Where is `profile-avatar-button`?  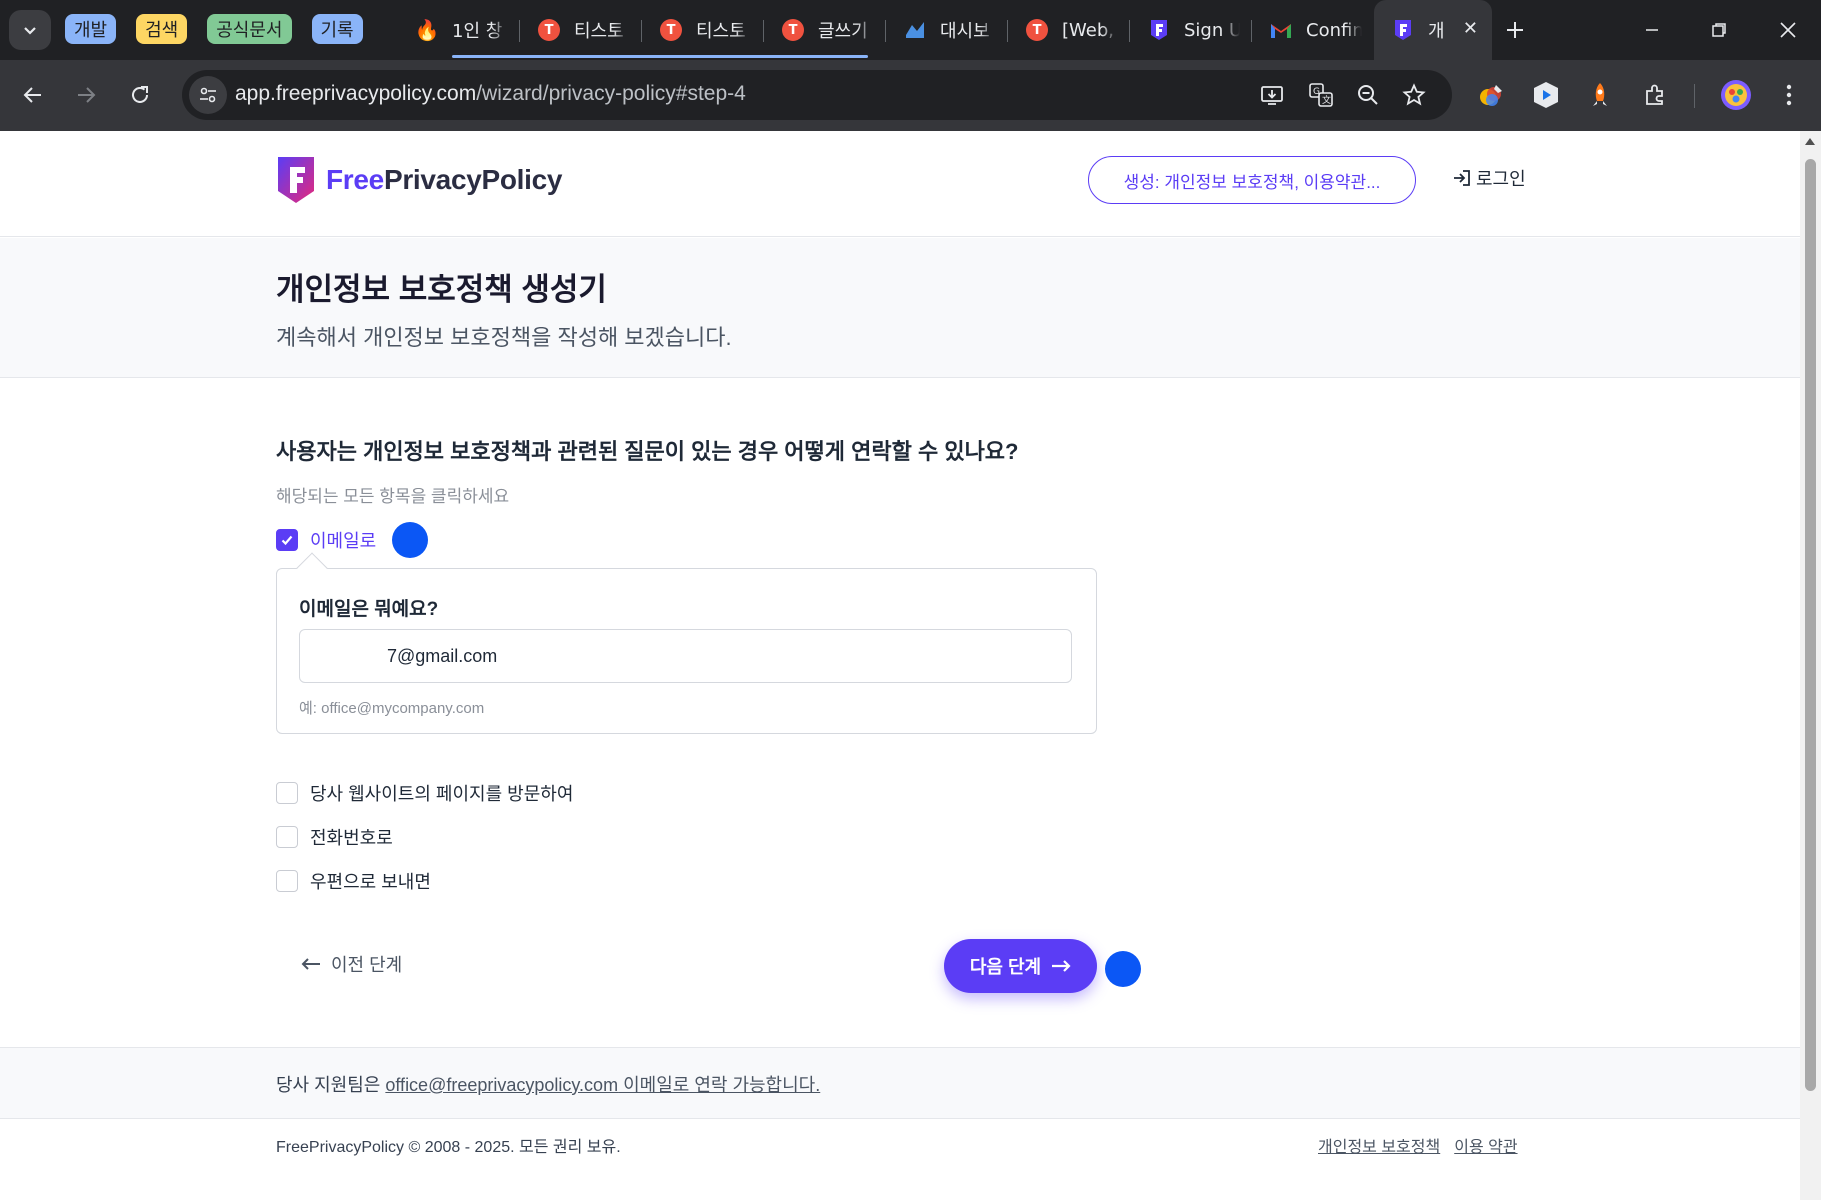 profile-avatar-button is located at coordinates (1736, 95).